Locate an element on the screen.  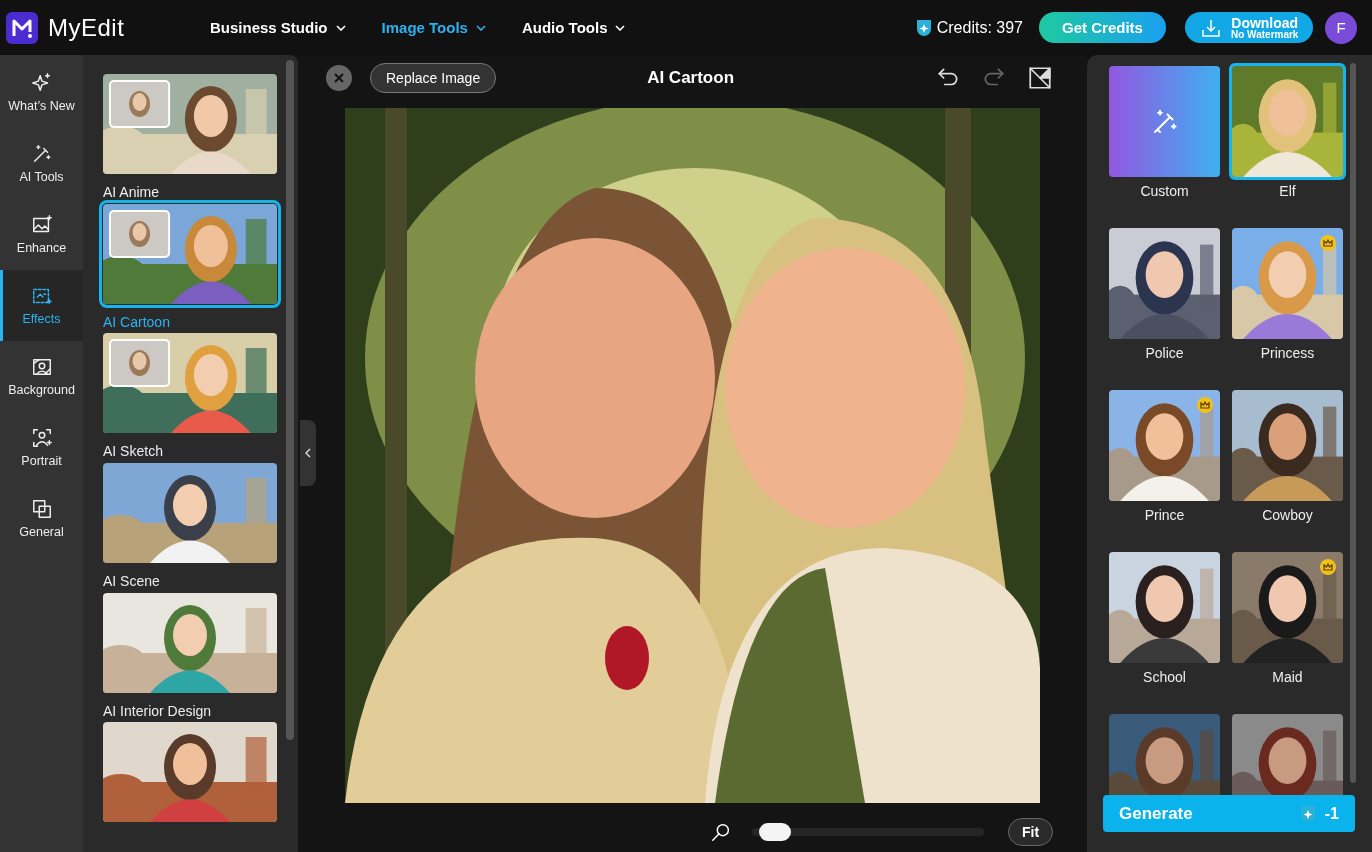
effect-card: AI Anime is located at coordinates (190, 139).